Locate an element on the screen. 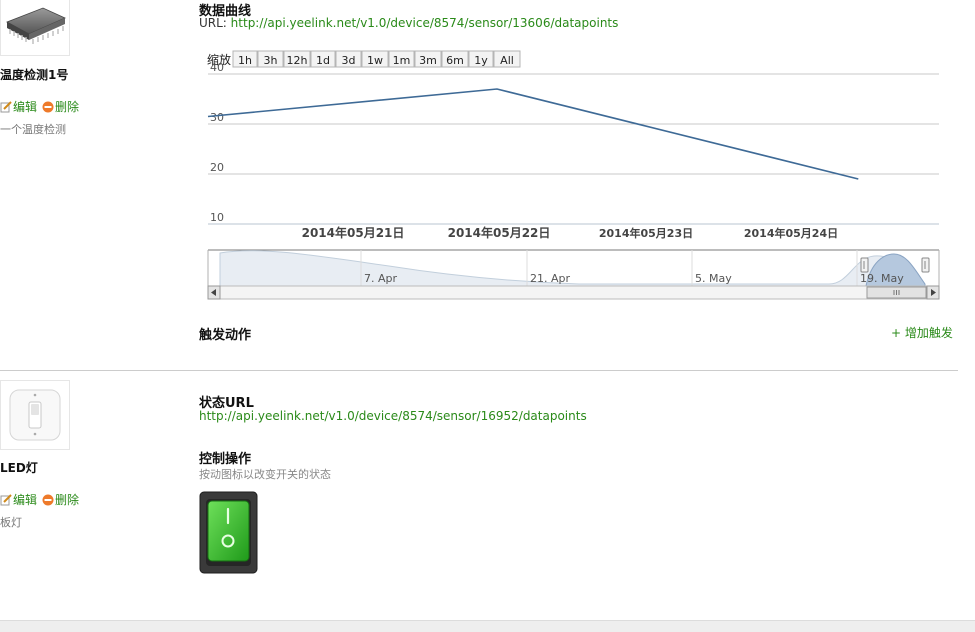 This screenshot has height=632, width=975. add-trigger-link: + 增加触发 is located at coordinates (922, 332).